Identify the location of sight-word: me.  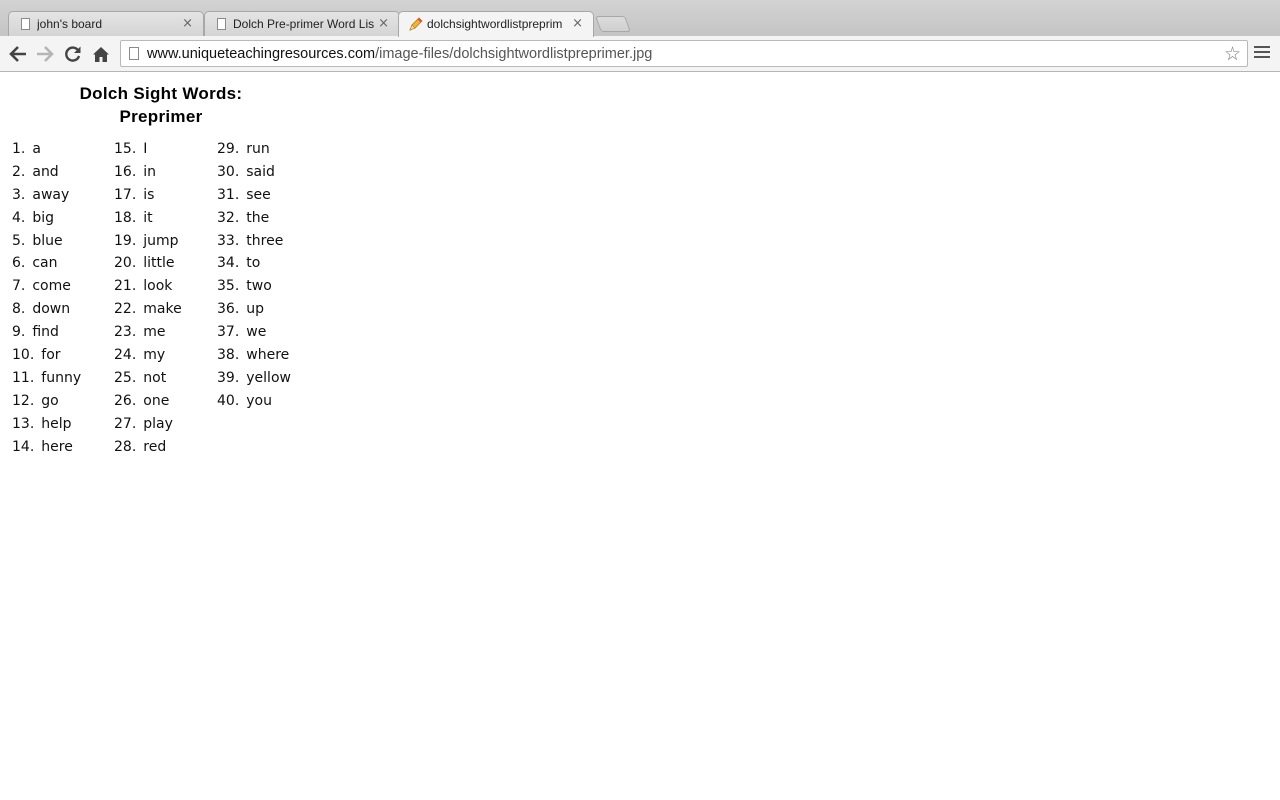
(154, 332).